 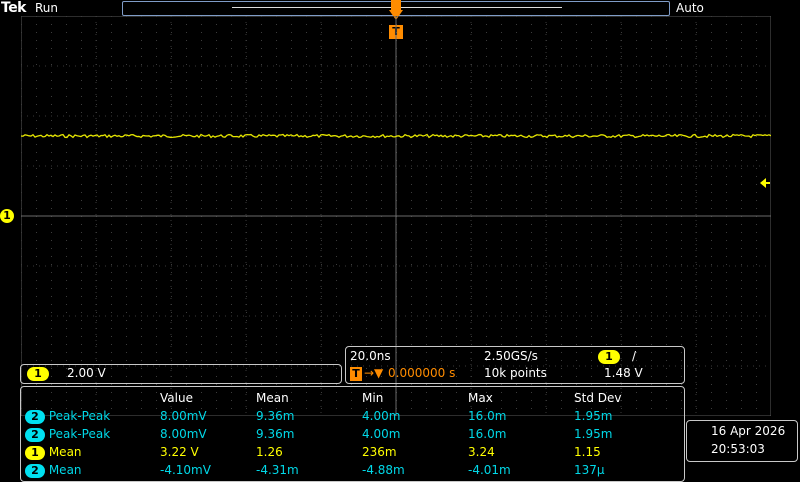 I want to click on measurement-row: 1 Mean 3.22 V 1.26 236m 3.24 1.15, so click(x=349, y=452).